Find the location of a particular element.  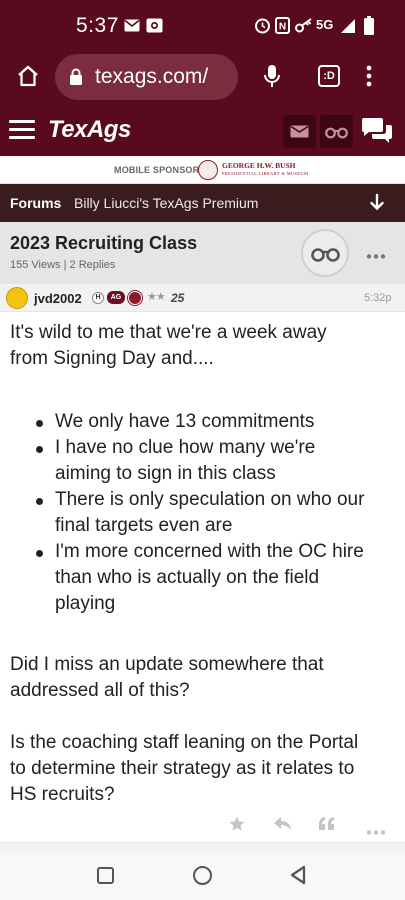

microphone-icon is located at coordinates (272, 78).